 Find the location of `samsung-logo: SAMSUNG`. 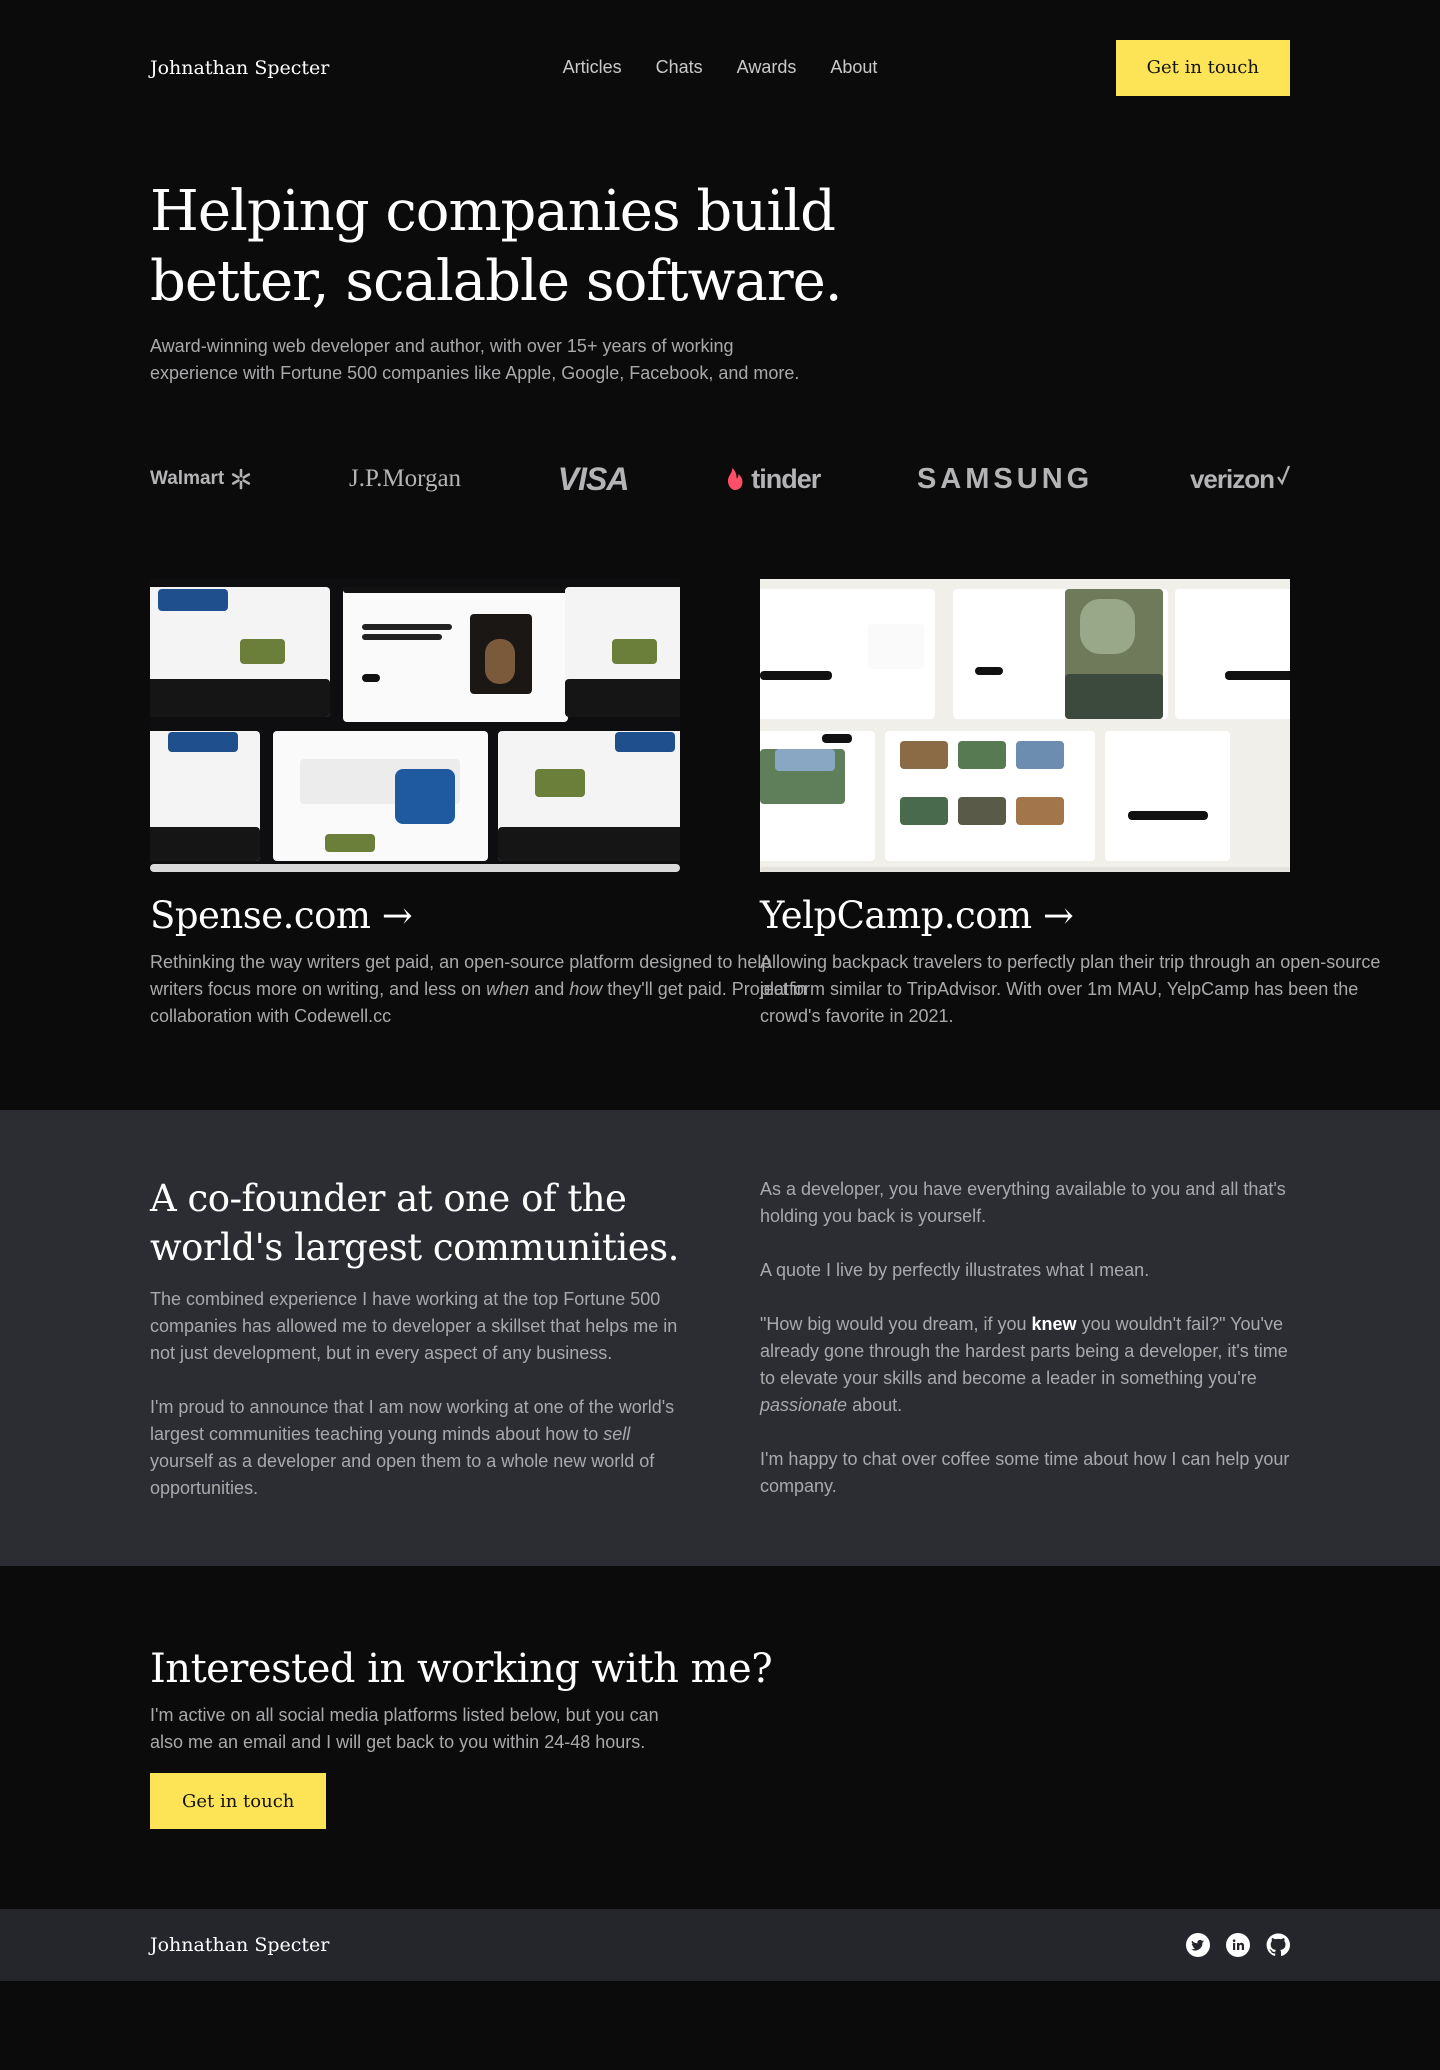

samsung-logo: SAMSUNG is located at coordinates (1005, 478).